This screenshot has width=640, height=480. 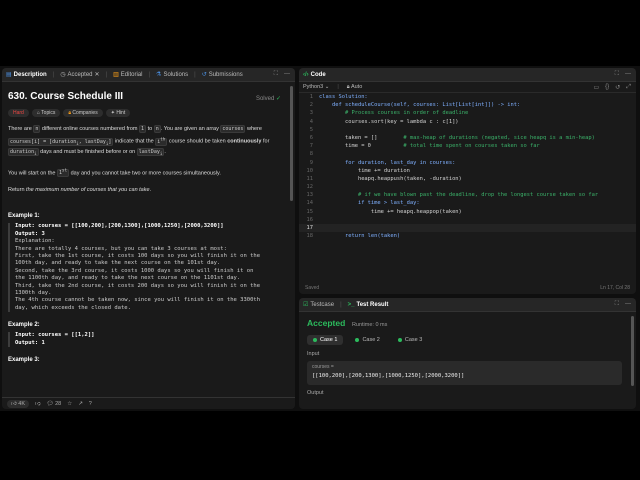 What do you see at coordinates (310, 219) in the screenshot?
I see `line-number: 16` at bounding box center [310, 219].